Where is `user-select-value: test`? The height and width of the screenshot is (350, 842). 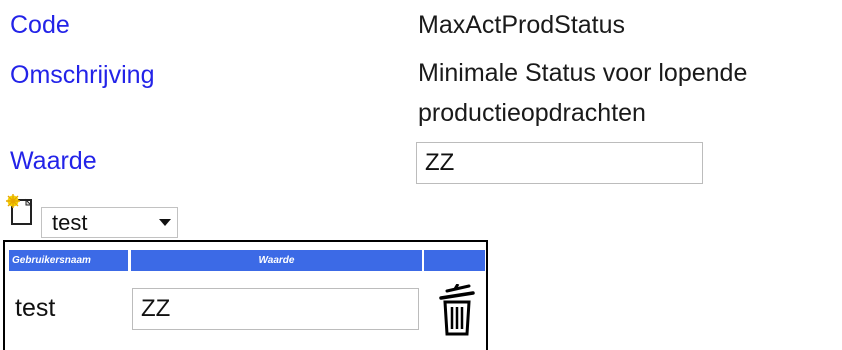
user-select-value: test is located at coordinates (70, 222).